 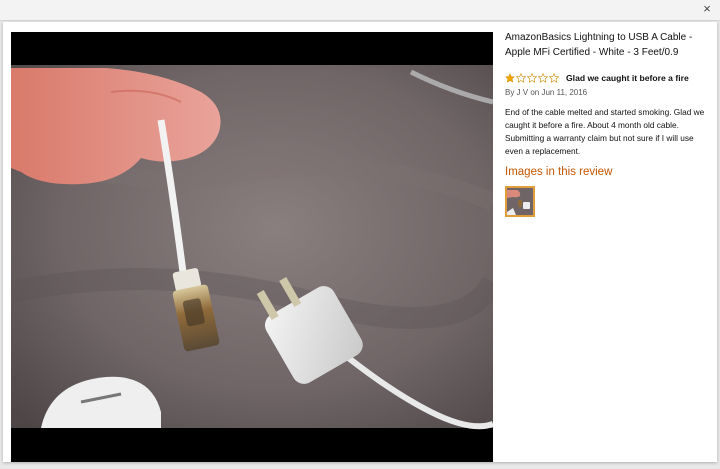 I want to click on modal-top-bar: ×, so click(x=360, y=10).